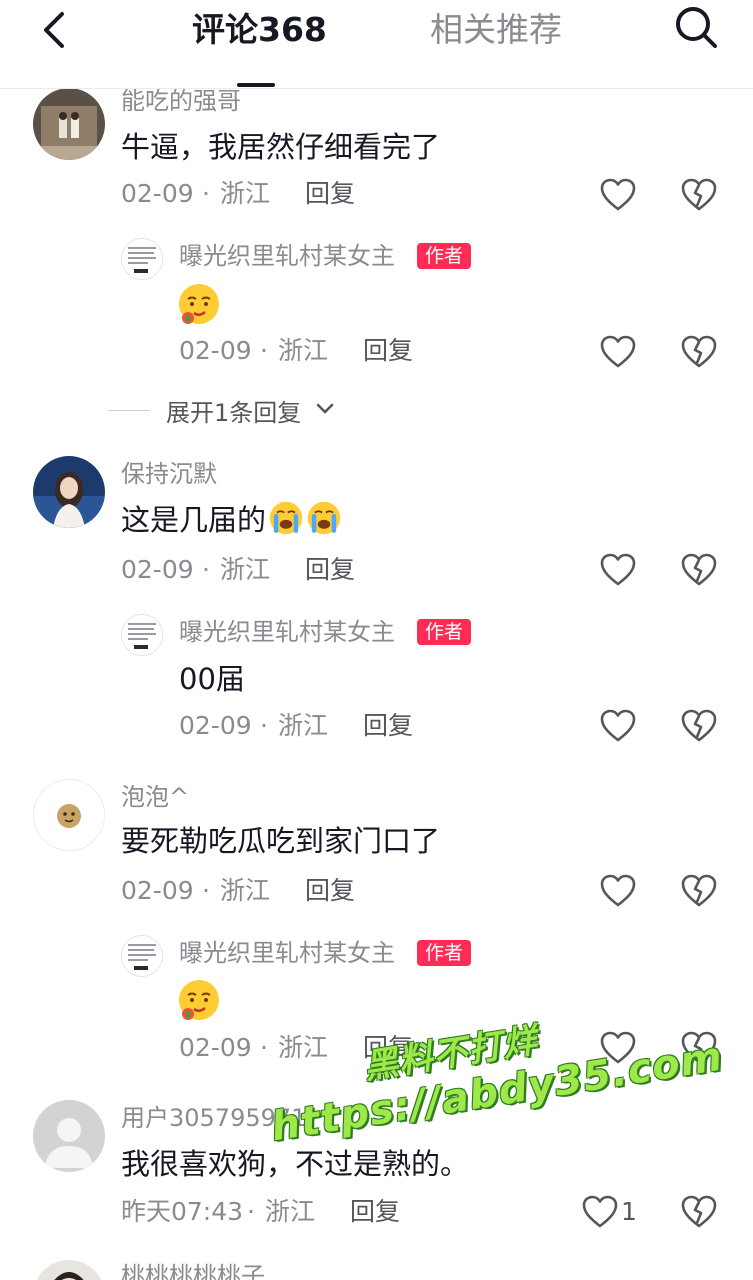 The image size is (753, 1280). I want to click on comment-username: 泡泡^, so click(155, 797).